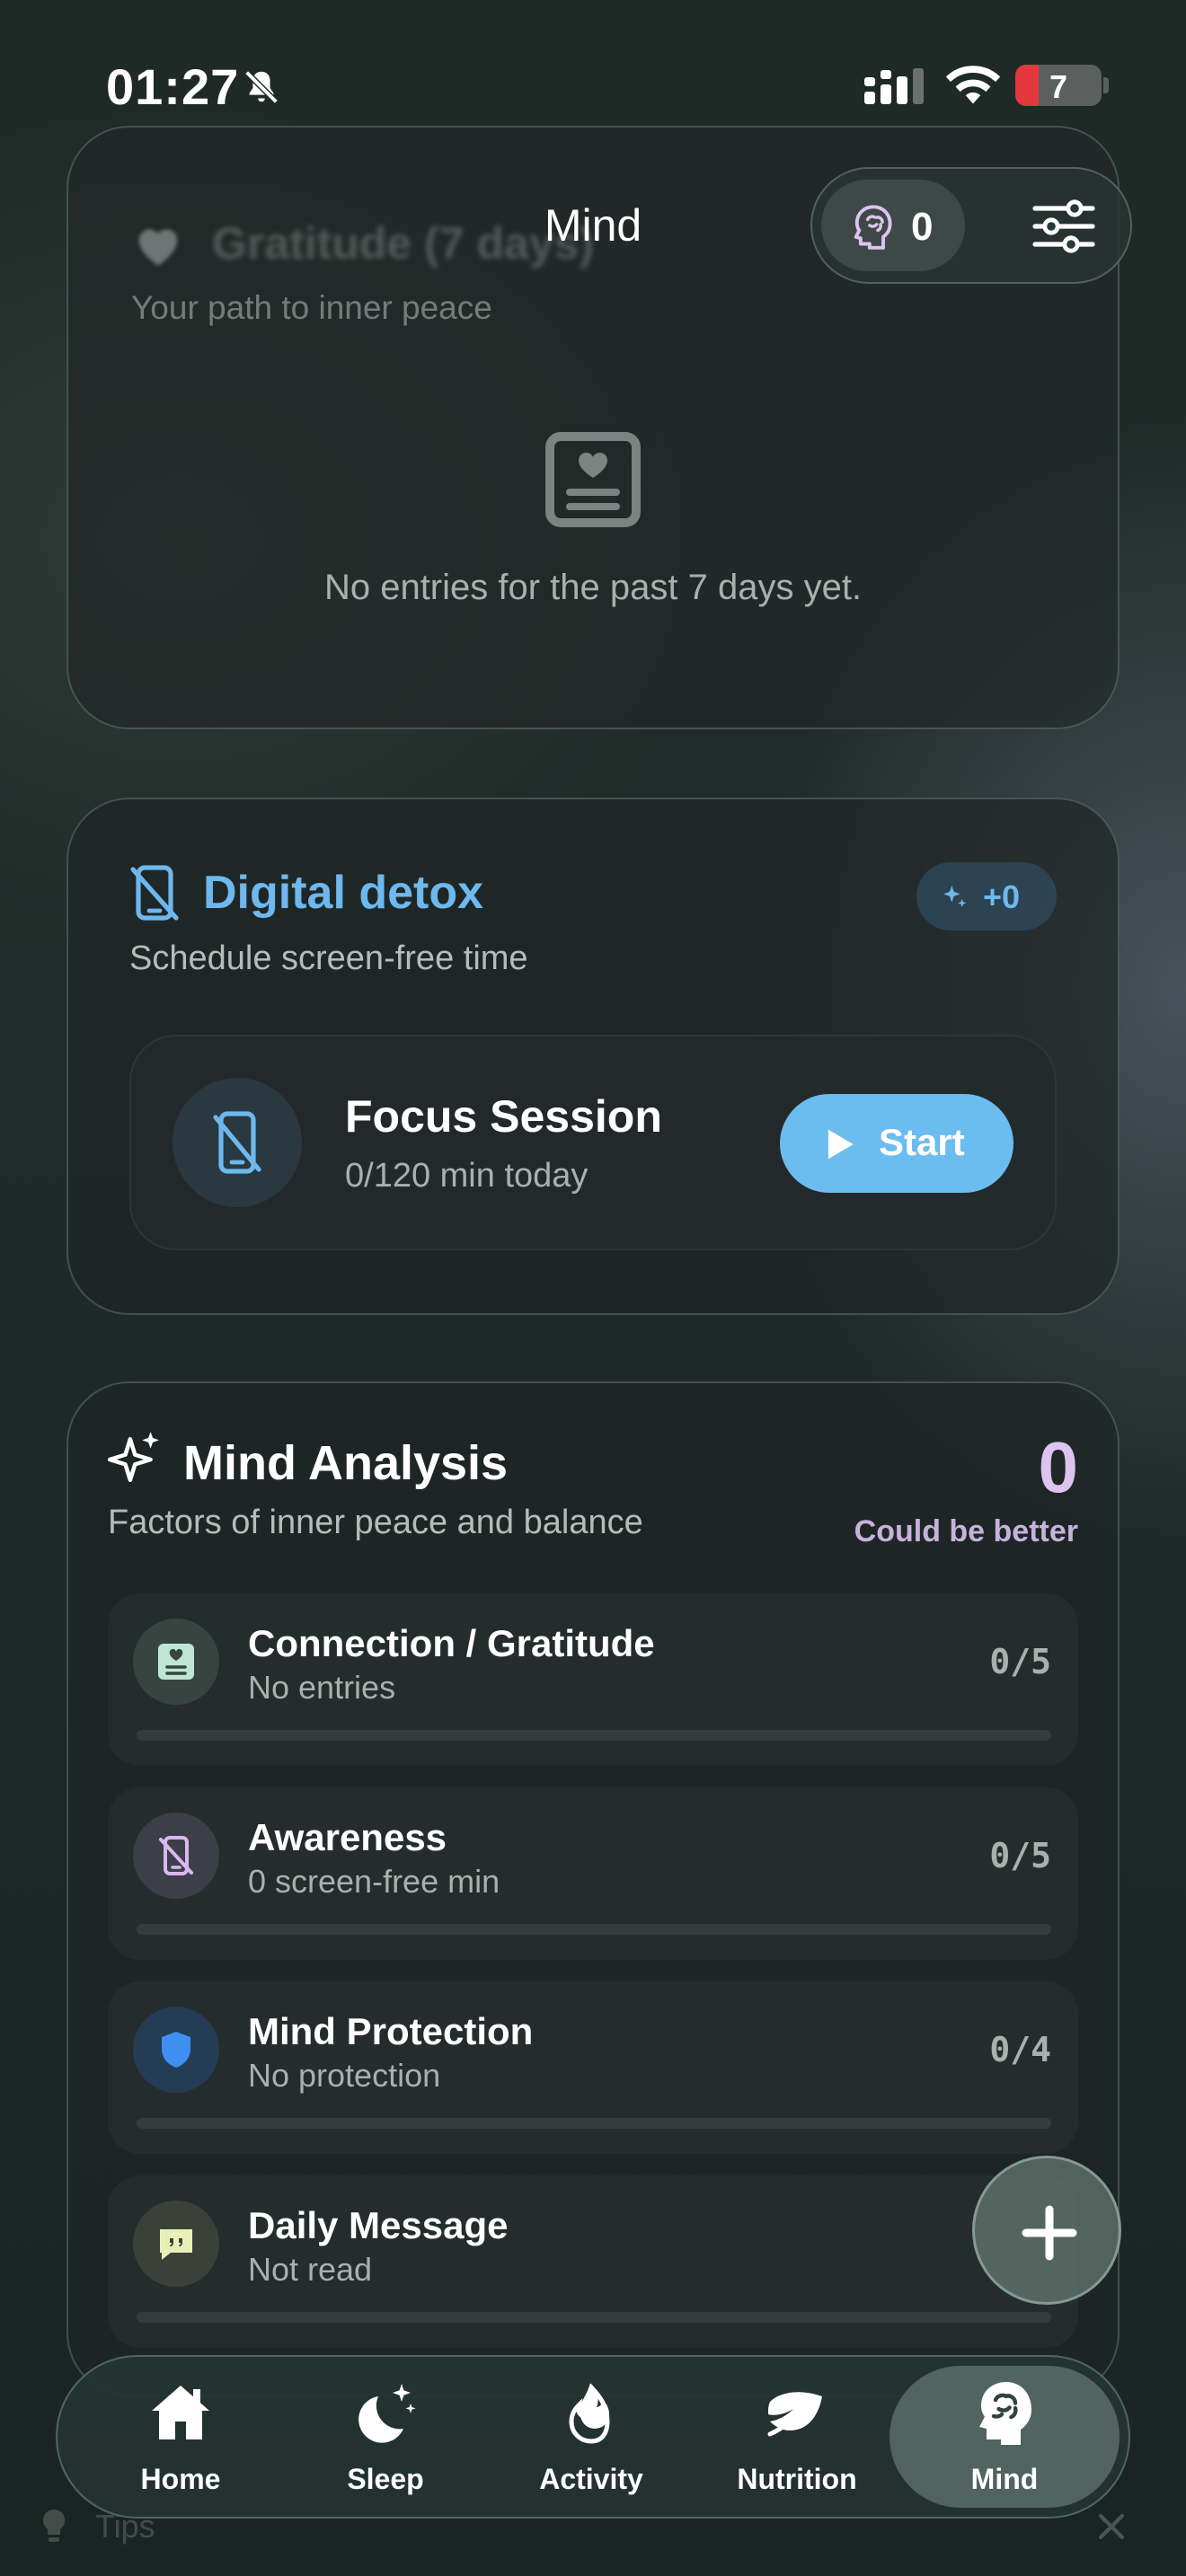 This screenshot has height=2576, width=1186. I want to click on bell-muted-icon, so click(261, 87).